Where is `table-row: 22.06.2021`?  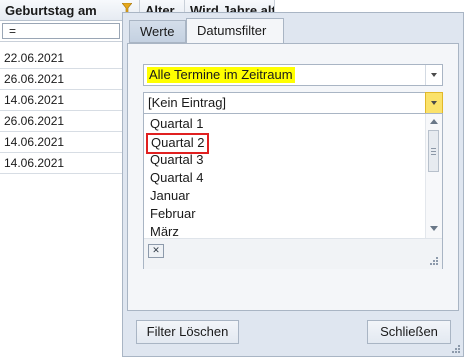 table-row: 22.06.2021 is located at coordinates (61, 58).